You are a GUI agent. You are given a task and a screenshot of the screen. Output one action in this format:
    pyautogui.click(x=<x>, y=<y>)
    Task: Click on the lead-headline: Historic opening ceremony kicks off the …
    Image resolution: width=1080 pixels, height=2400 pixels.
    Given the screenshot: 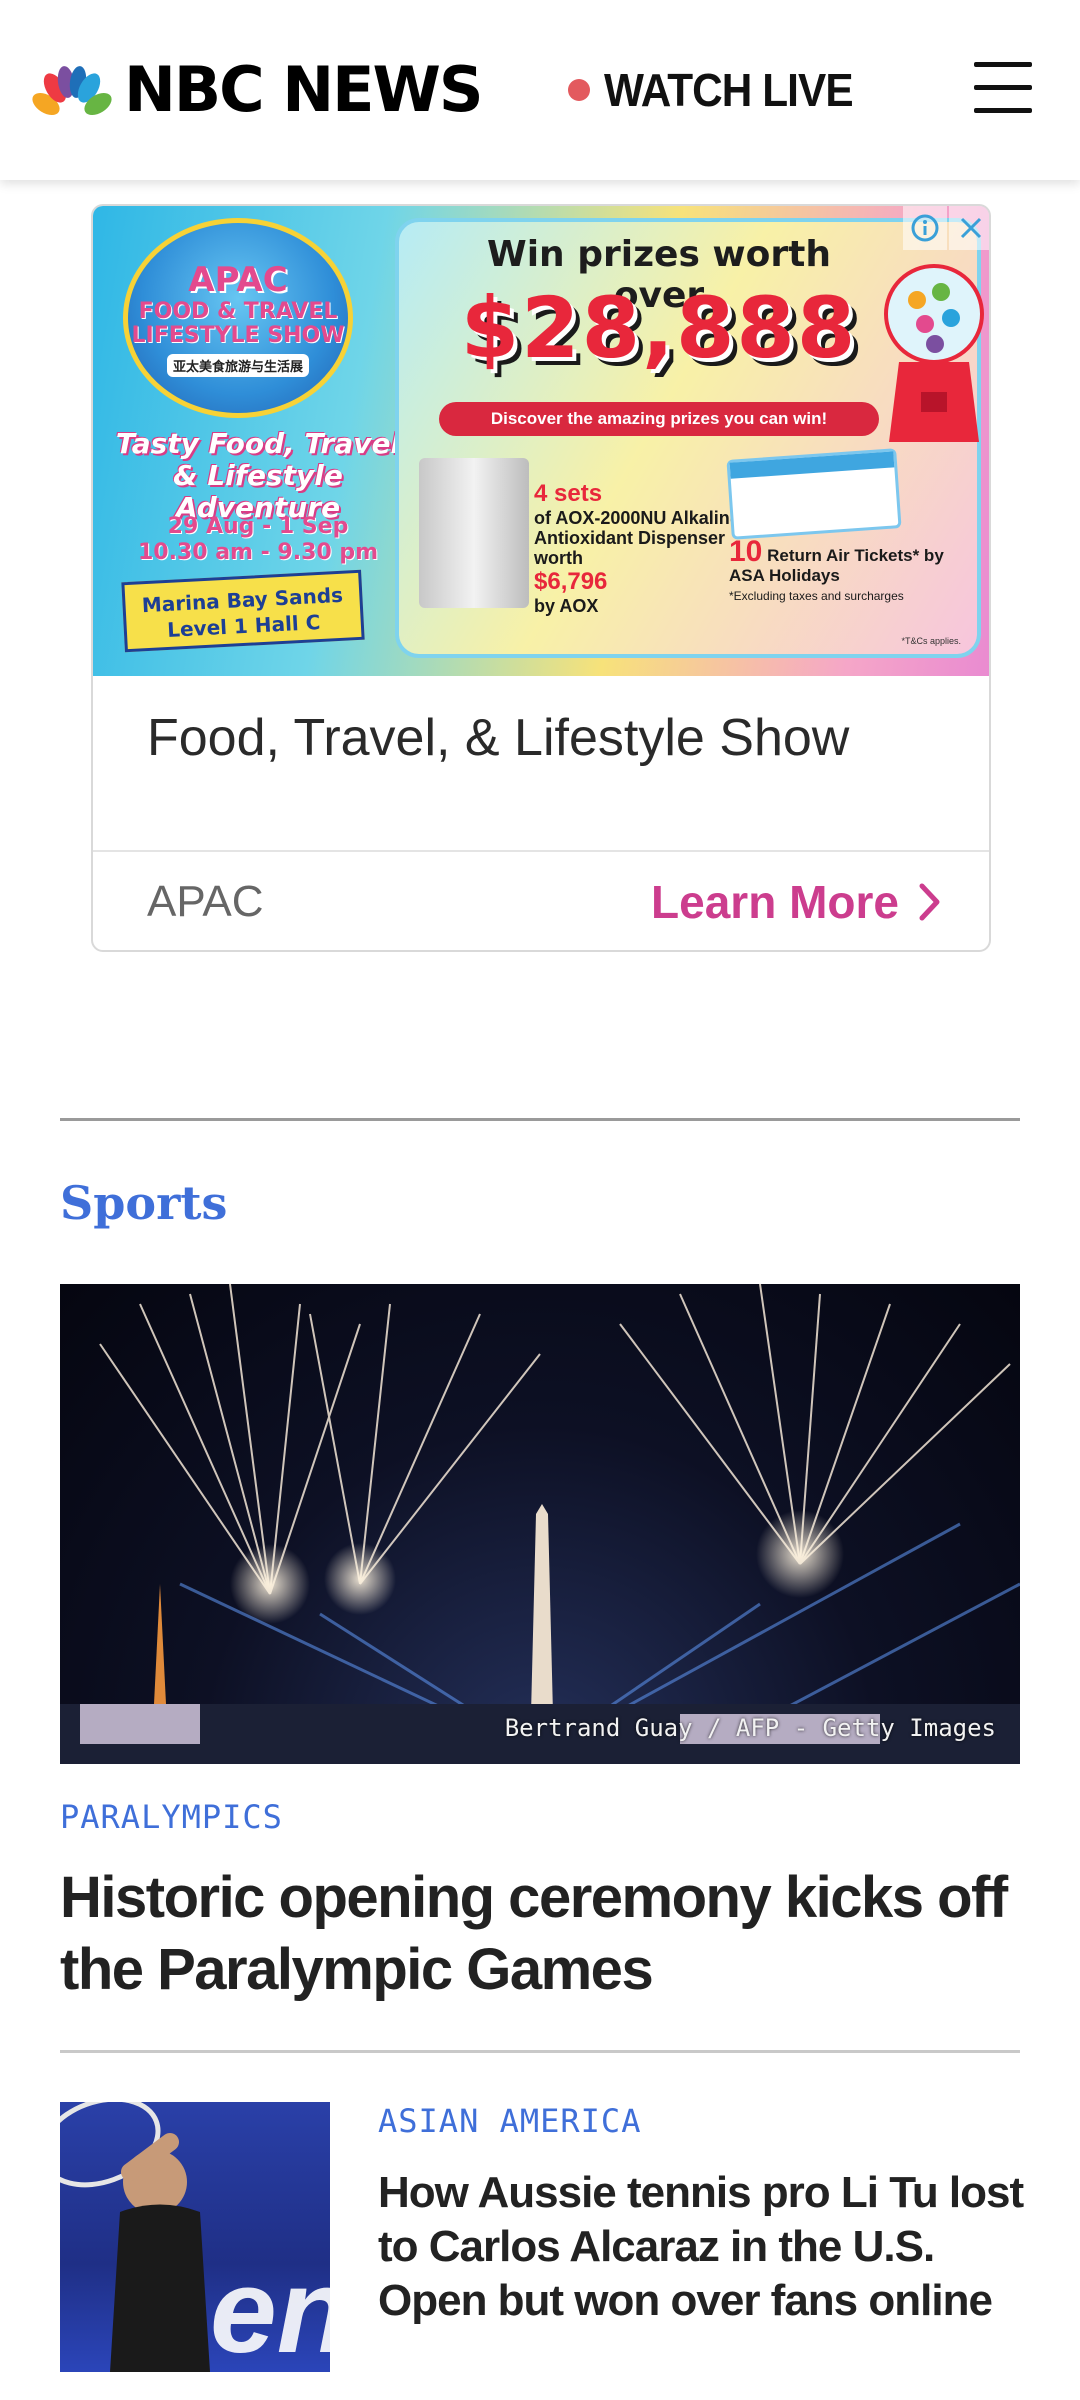 What is the action you would take?
    pyautogui.click(x=540, y=1934)
    